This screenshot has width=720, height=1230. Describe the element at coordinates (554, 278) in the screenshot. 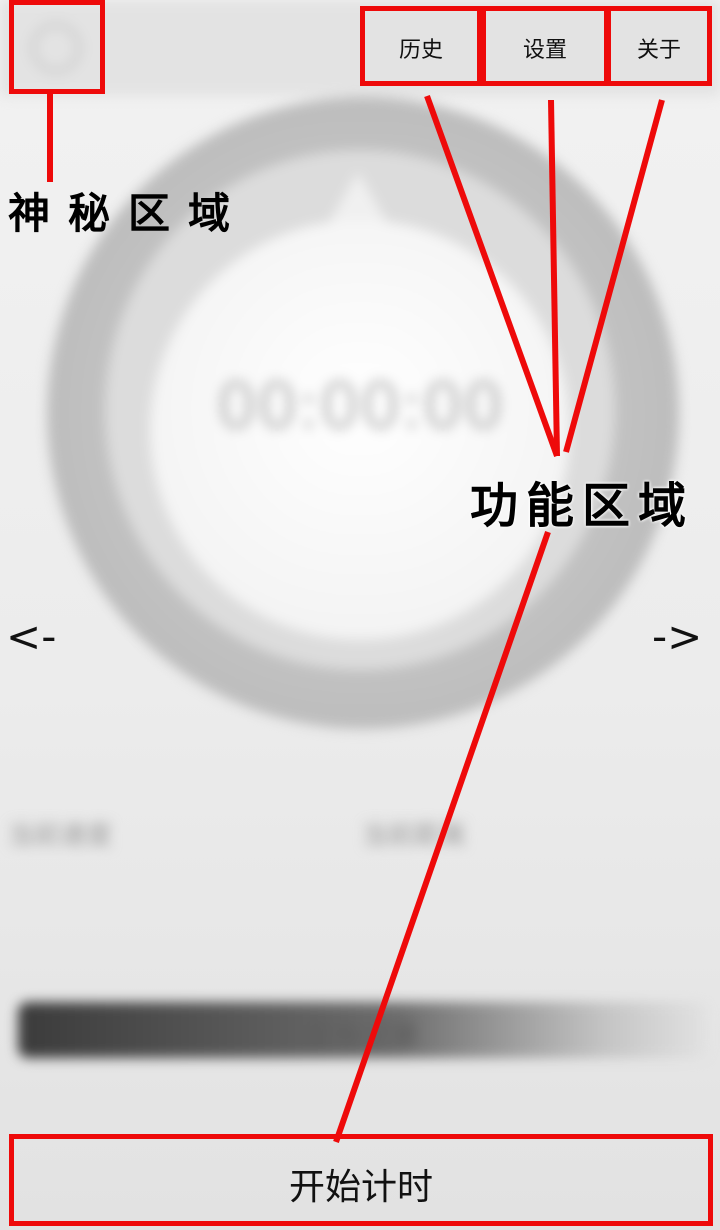

I see `settings-connector-line` at that location.